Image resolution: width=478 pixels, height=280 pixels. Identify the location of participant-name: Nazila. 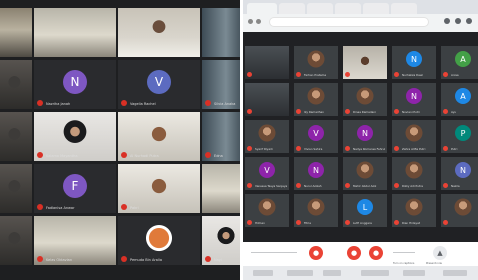
(455, 186).